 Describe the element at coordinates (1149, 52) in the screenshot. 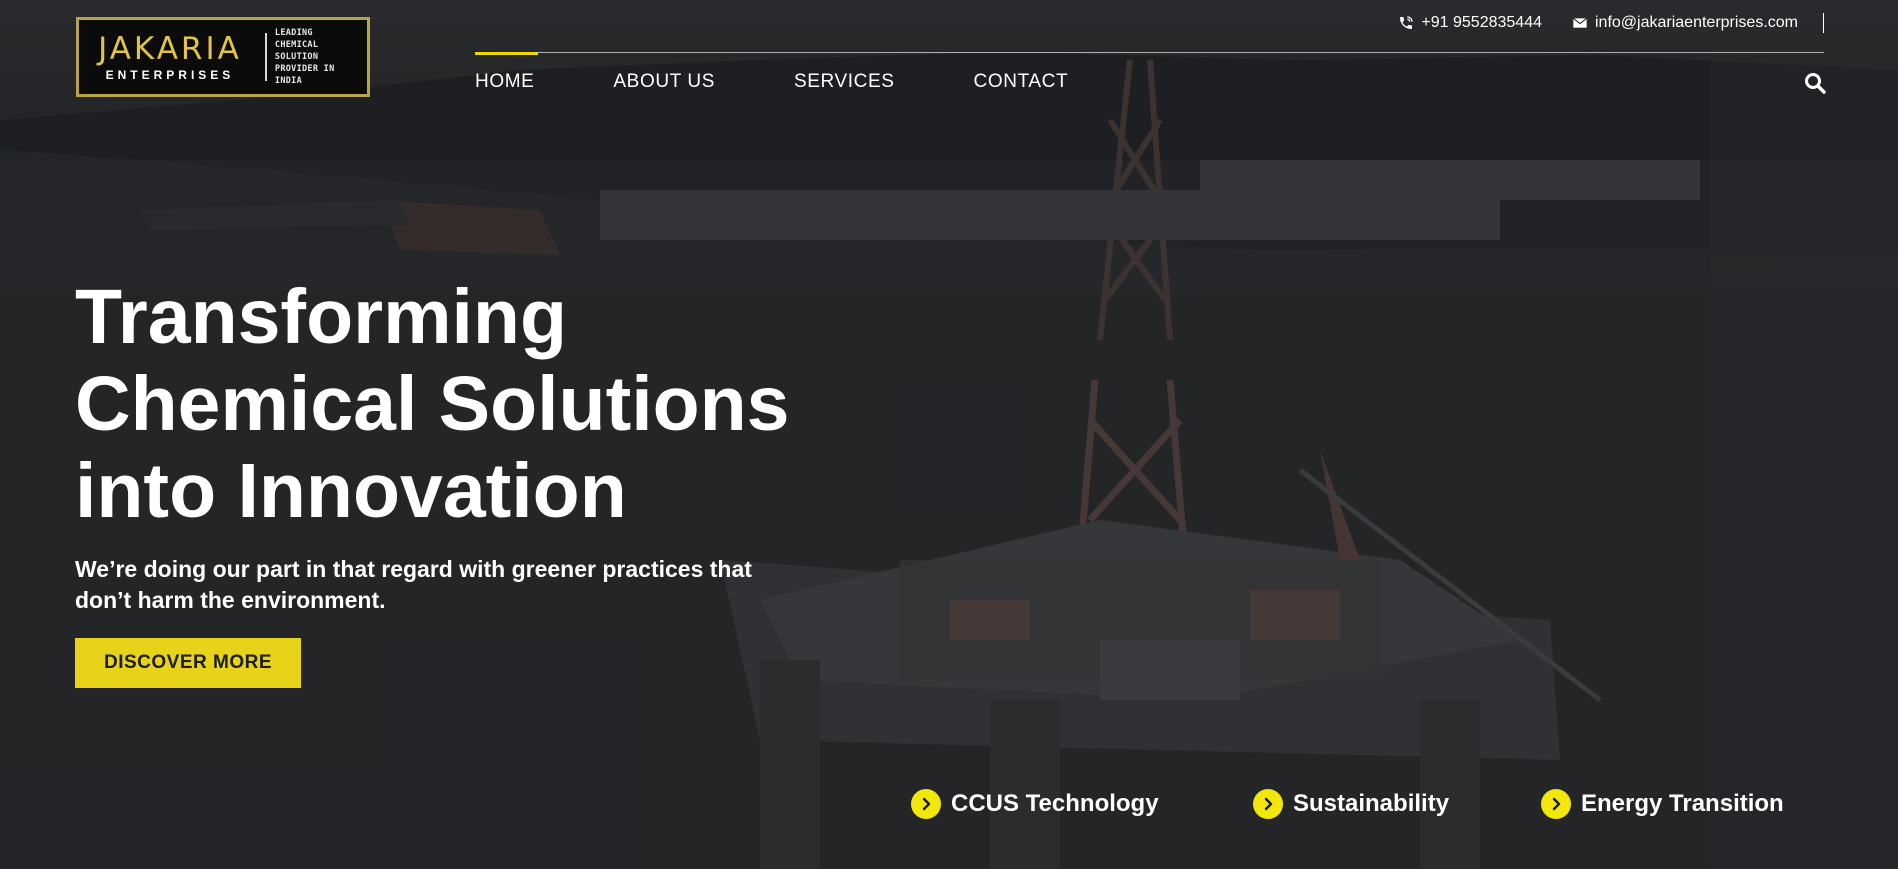

I see `nav-divider-line` at that location.